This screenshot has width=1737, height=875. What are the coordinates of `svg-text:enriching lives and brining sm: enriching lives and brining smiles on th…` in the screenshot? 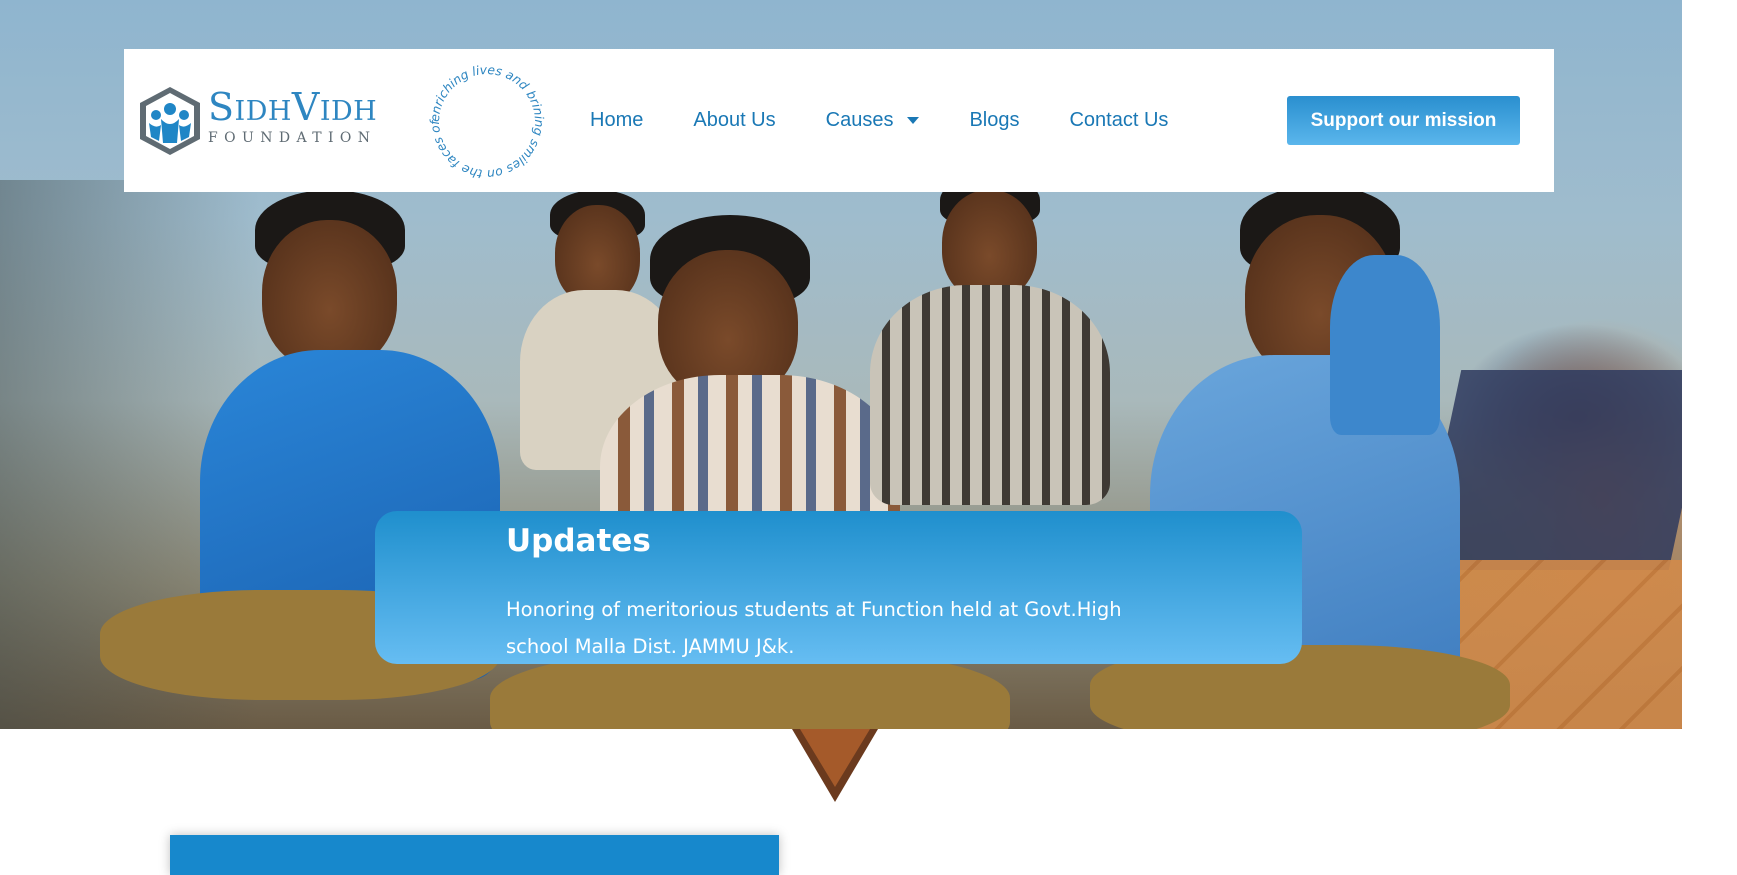 It's located at (484, 119).